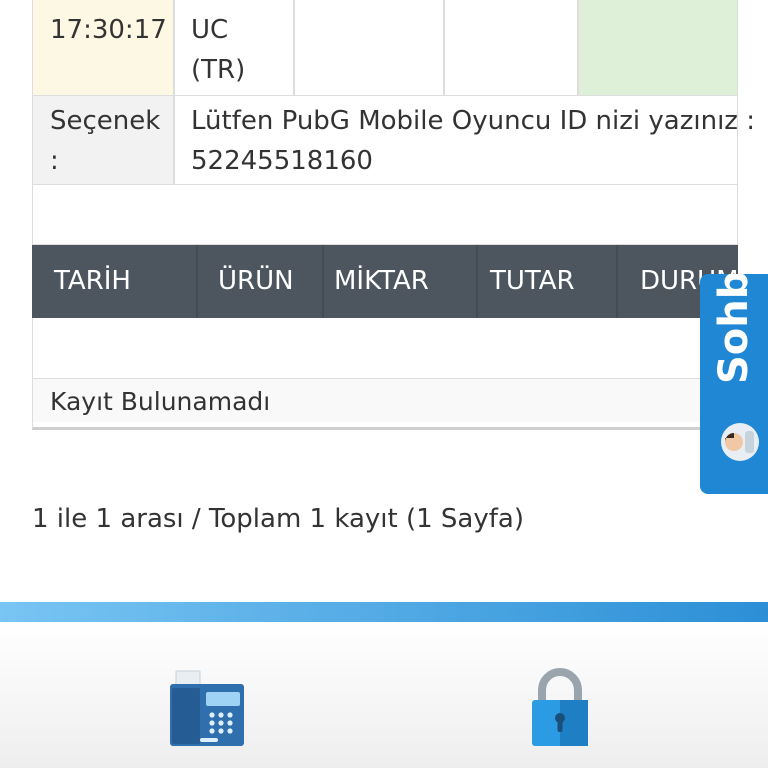 The height and width of the screenshot is (768, 768). What do you see at coordinates (658, 48) in the screenshot?
I see `order-status-cell` at bounding box center [658, 48].